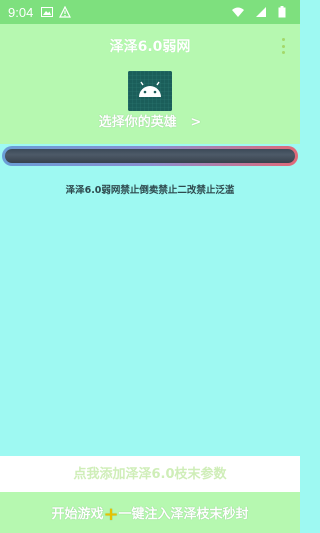 Image resolution: width=320 pixels, height=533 pixels. Describe the element at coordinates (183, 514) in the screenshot. I see `start-game-label-after: 一键注入泽泽枝末秒封` at that location.